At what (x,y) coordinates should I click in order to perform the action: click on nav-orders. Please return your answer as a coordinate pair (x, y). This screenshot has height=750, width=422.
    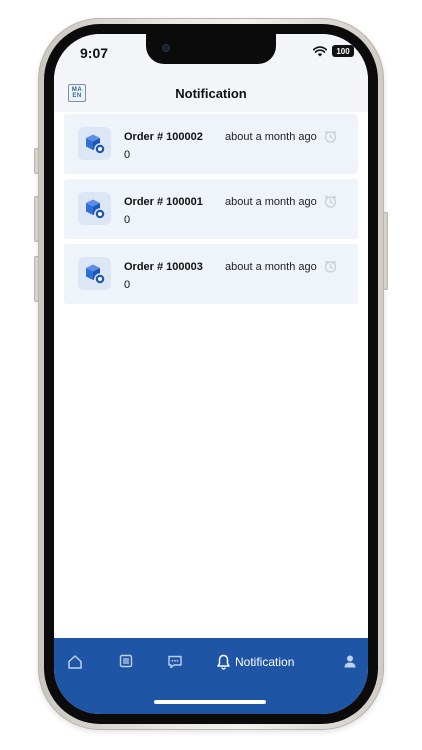
    Looking at the image, I should click on (126, 661).